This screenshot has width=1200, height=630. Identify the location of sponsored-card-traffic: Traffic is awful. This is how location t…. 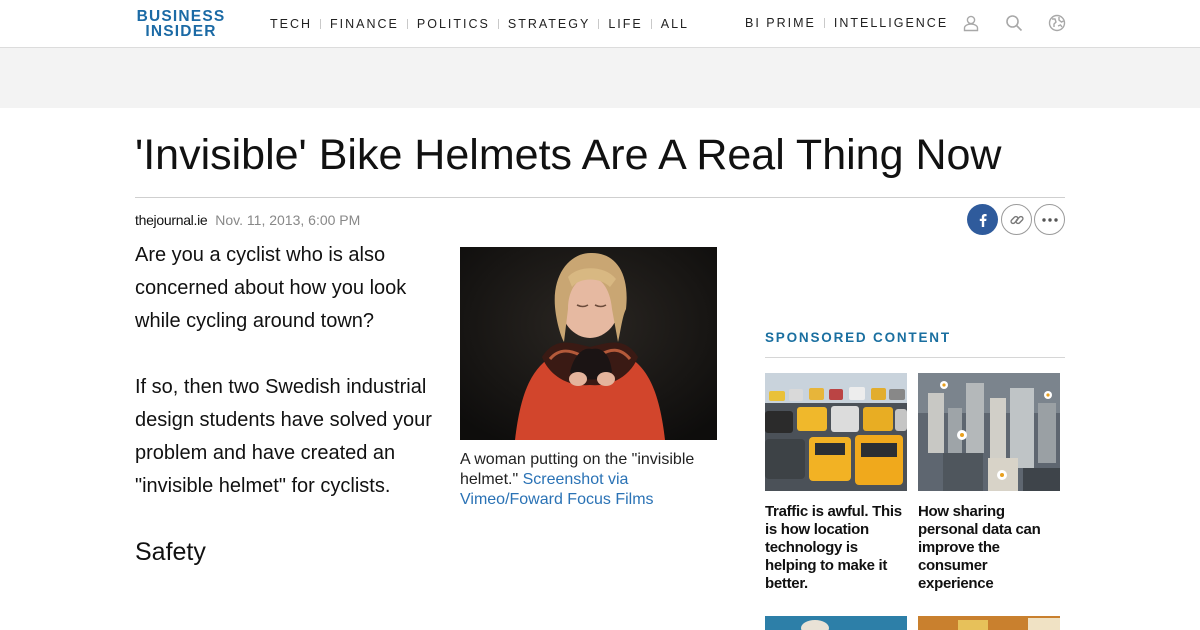
(836, 483).